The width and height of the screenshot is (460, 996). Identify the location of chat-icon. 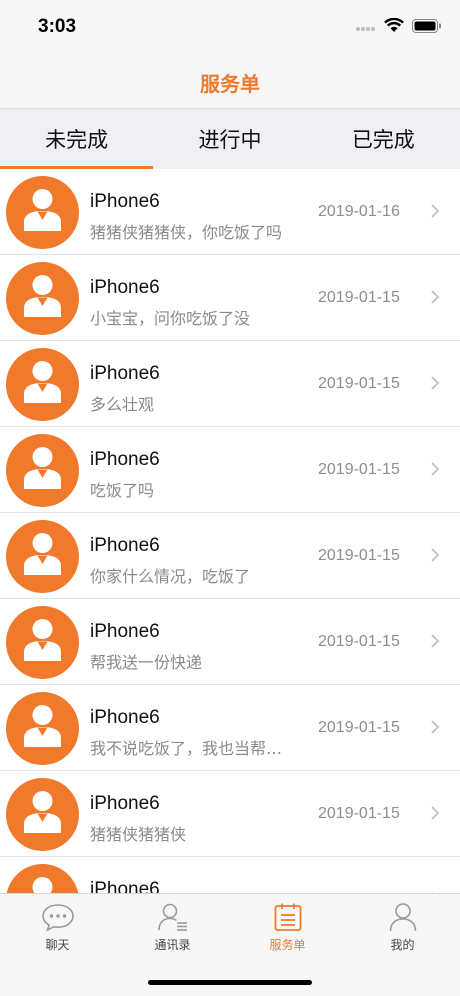
(57, 918).